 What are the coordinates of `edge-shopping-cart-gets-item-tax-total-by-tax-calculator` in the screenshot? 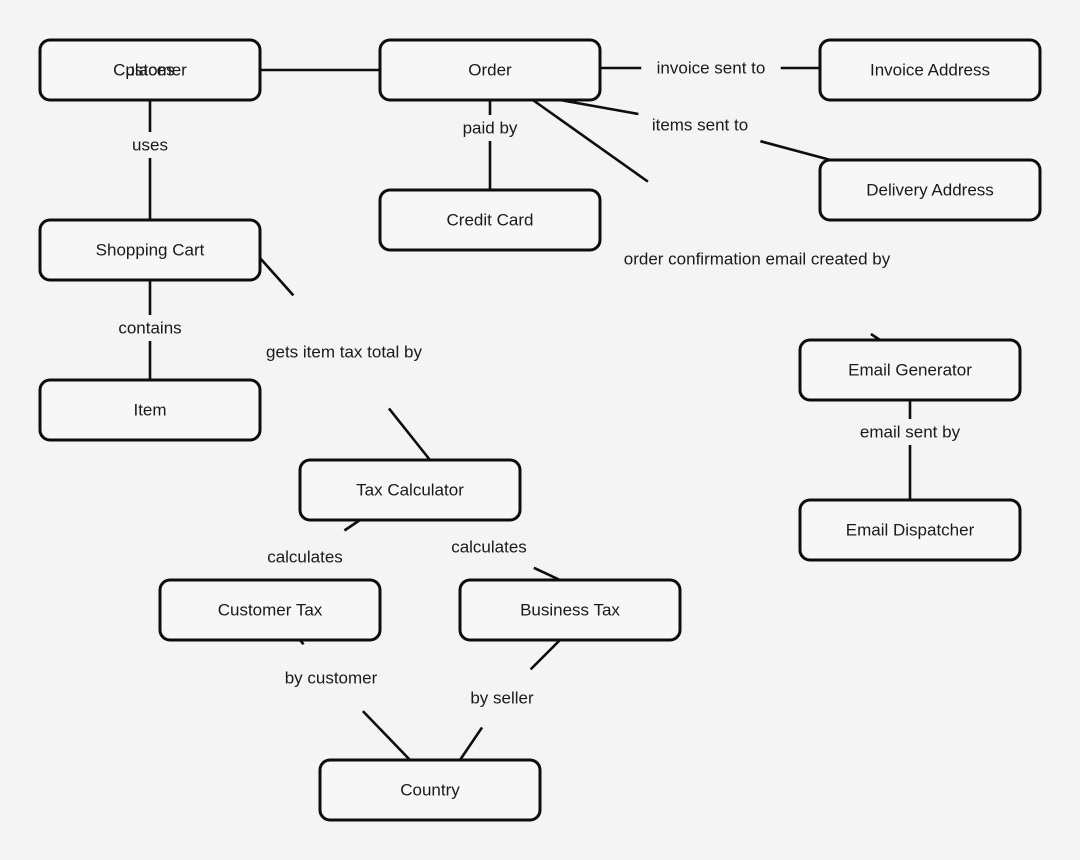 It's located at (345, 359).